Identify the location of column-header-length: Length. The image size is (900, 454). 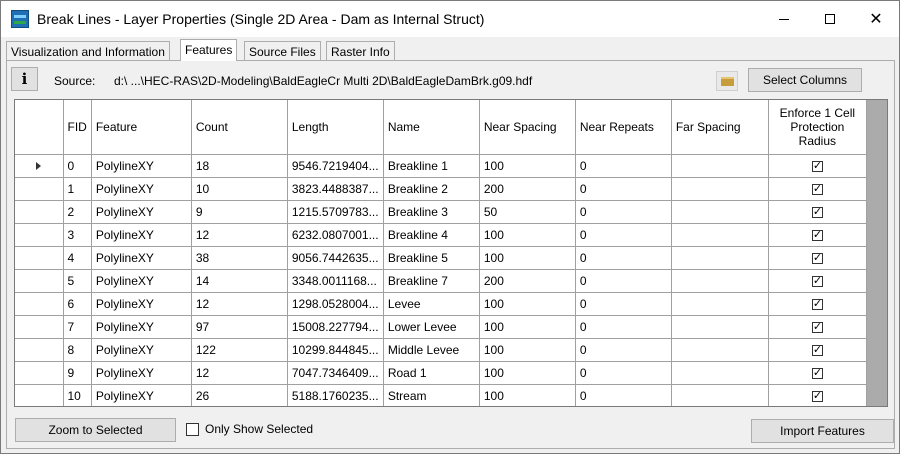
(335, 127).